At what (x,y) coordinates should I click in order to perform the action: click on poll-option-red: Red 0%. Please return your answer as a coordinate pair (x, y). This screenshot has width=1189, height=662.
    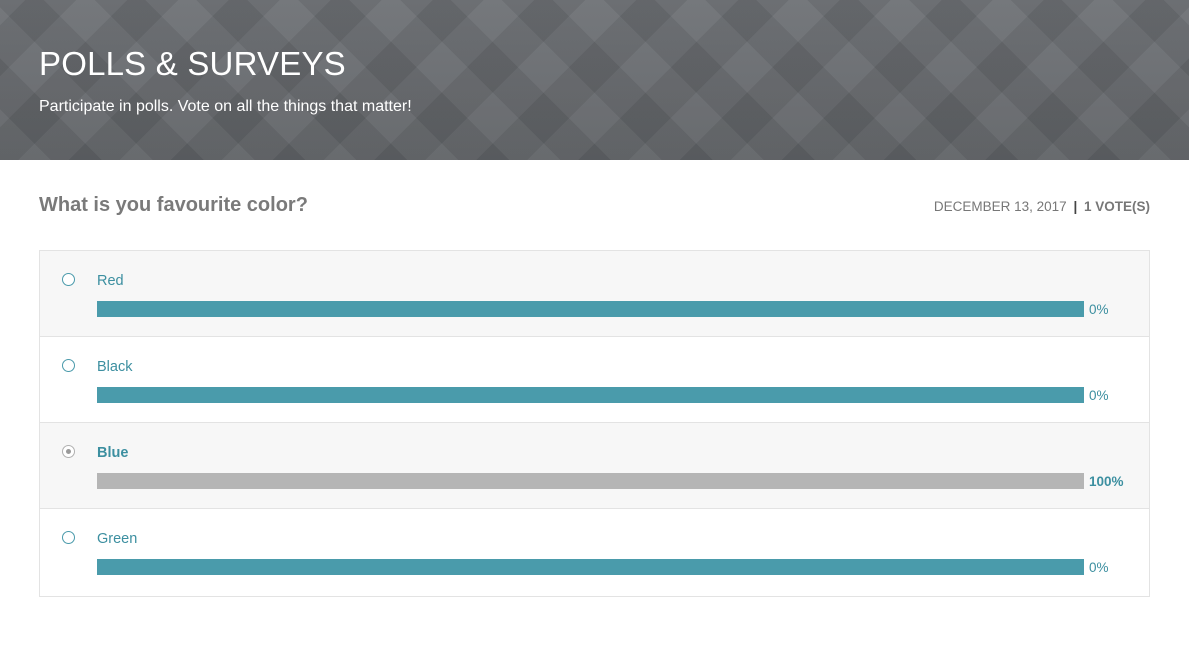
    Looking at the image, I should click on (594, 294).